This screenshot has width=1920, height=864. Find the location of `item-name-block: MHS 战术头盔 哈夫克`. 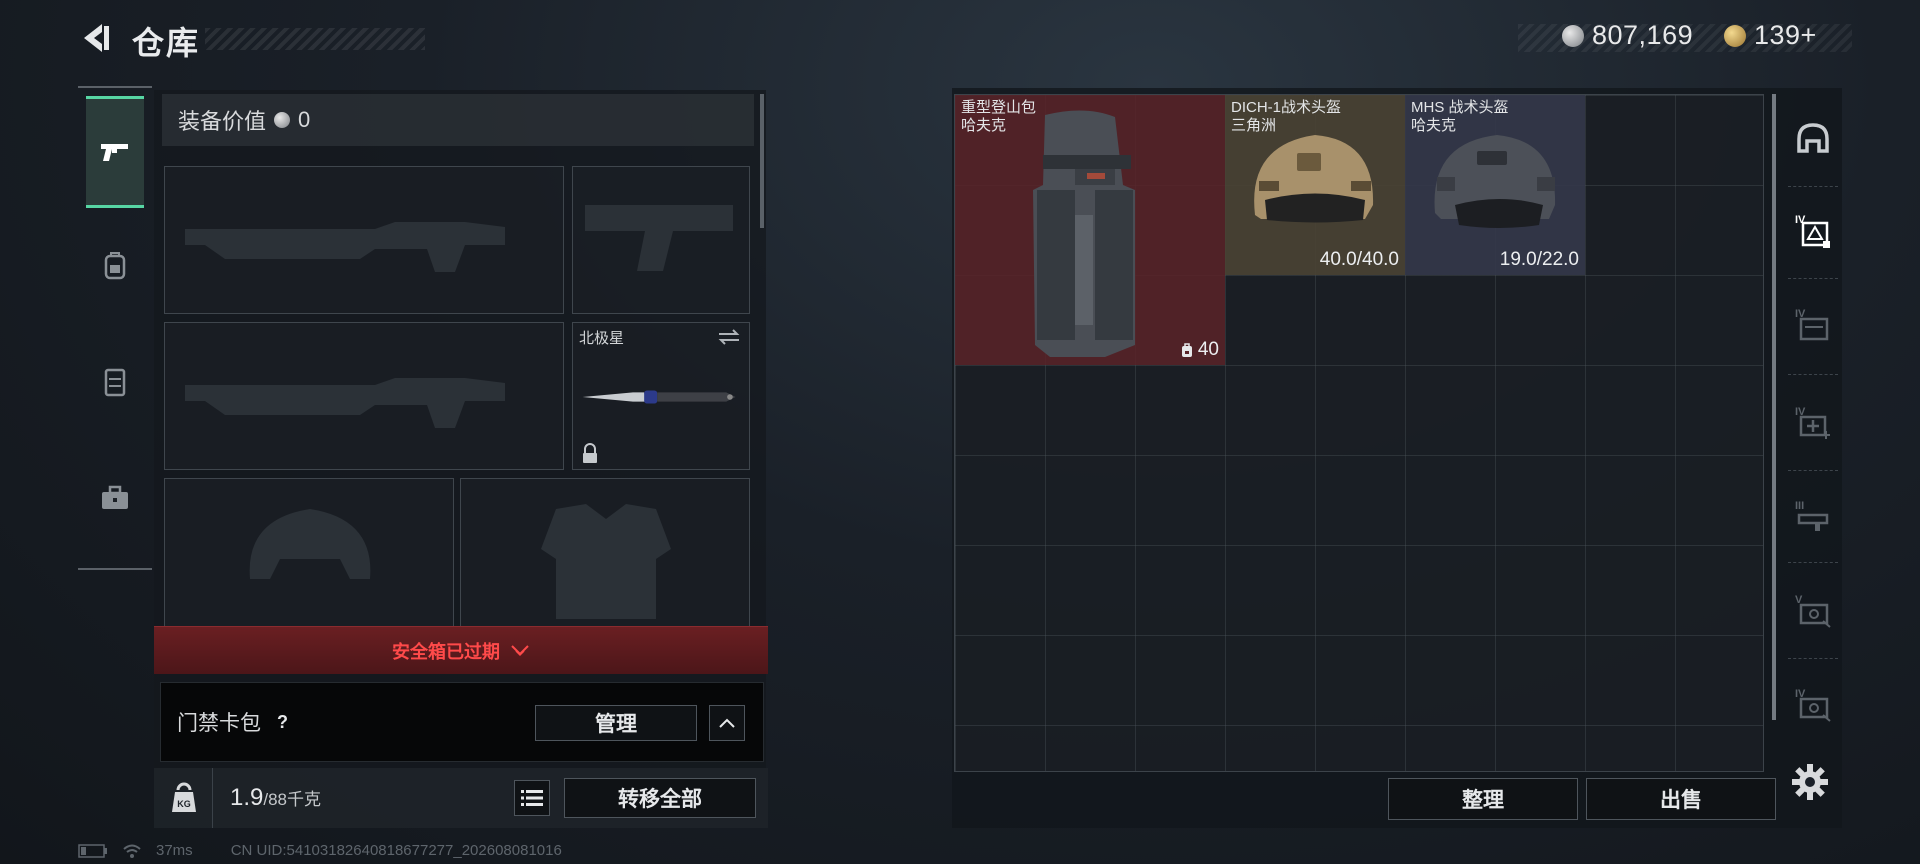

item-name-block: MHS 战术头盔 哈夫克 is located at coordinates (1460, 117).